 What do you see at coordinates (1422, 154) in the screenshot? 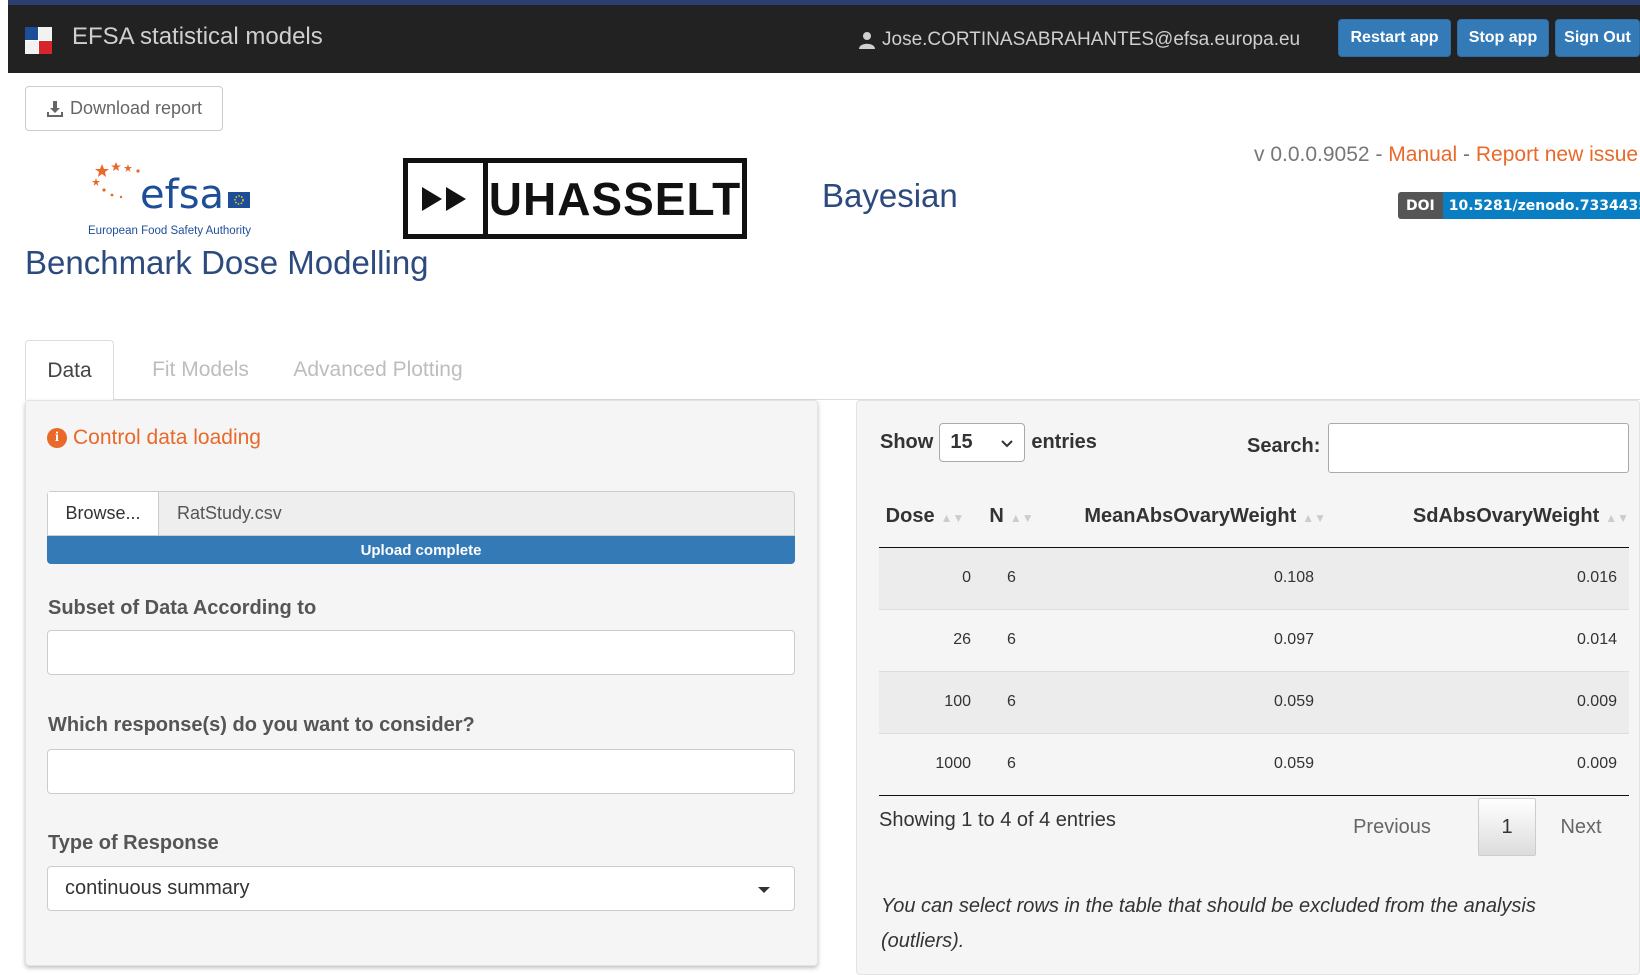
I see `manual-link: Manual` at bounding box center [1422, 154].